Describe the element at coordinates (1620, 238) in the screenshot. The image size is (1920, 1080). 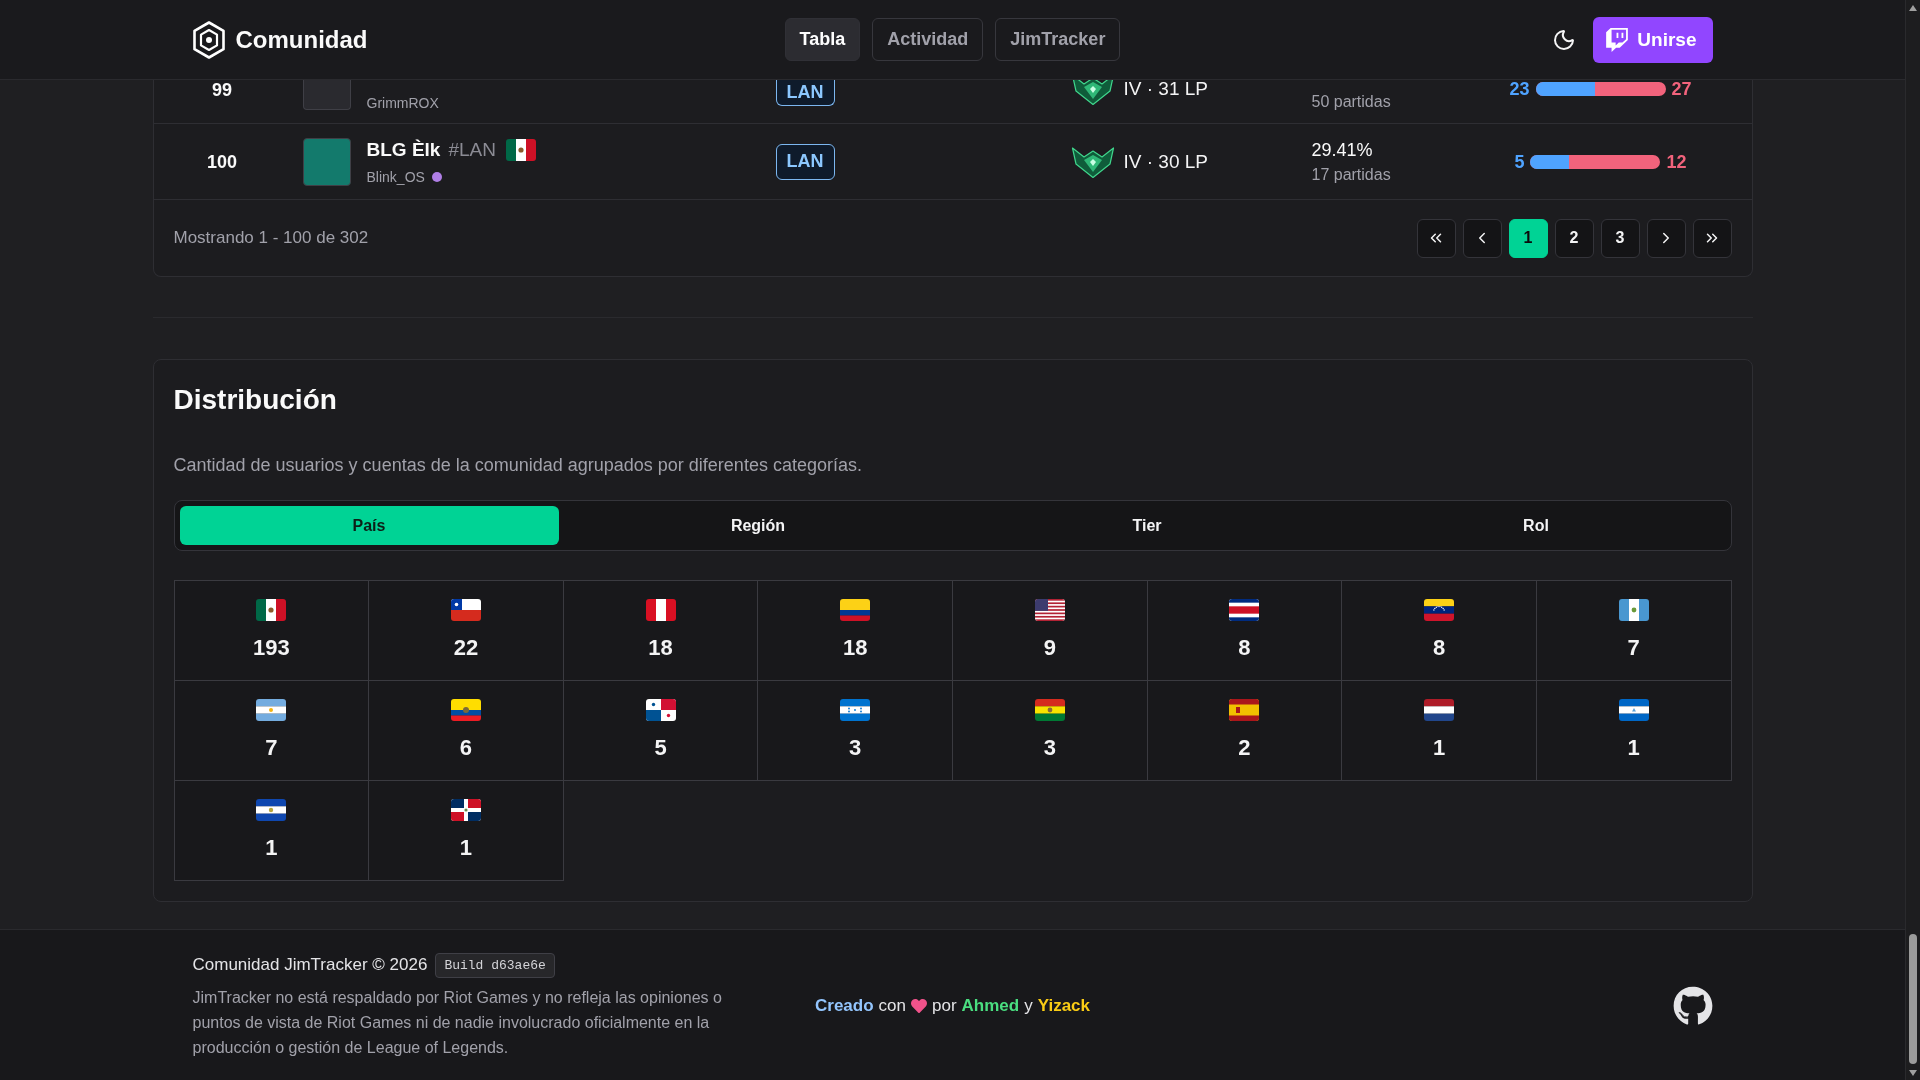
I see `page-button: 3` at that location.